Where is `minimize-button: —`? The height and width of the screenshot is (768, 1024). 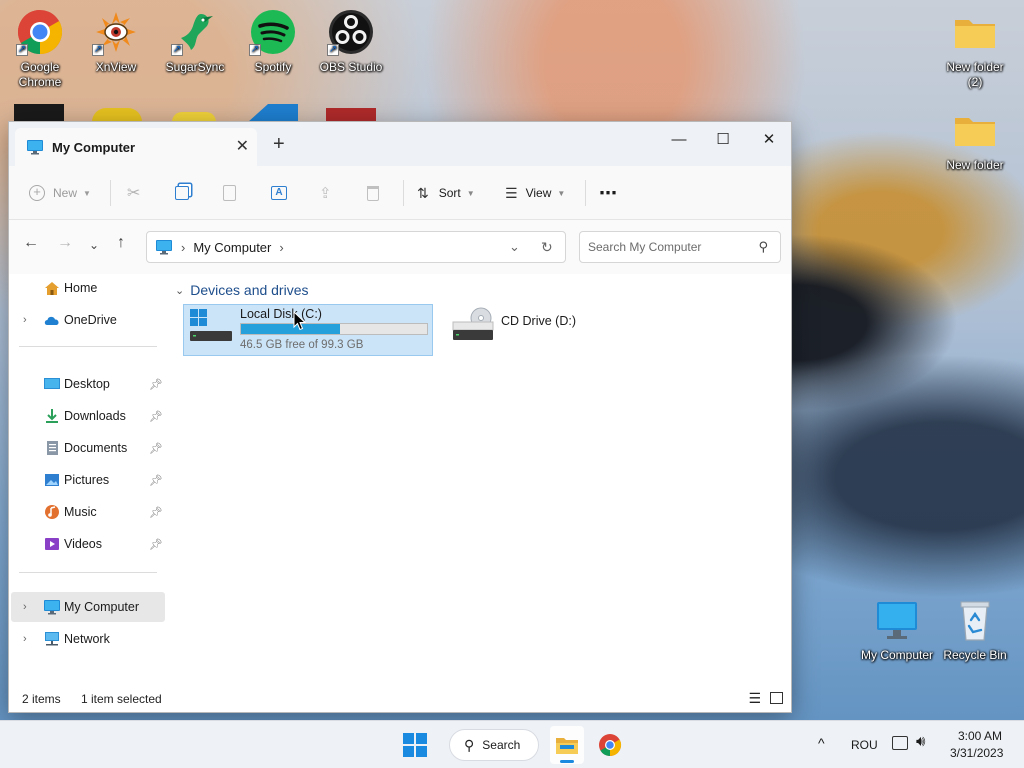
minimize-button: — is located at coordinates (679, 140).